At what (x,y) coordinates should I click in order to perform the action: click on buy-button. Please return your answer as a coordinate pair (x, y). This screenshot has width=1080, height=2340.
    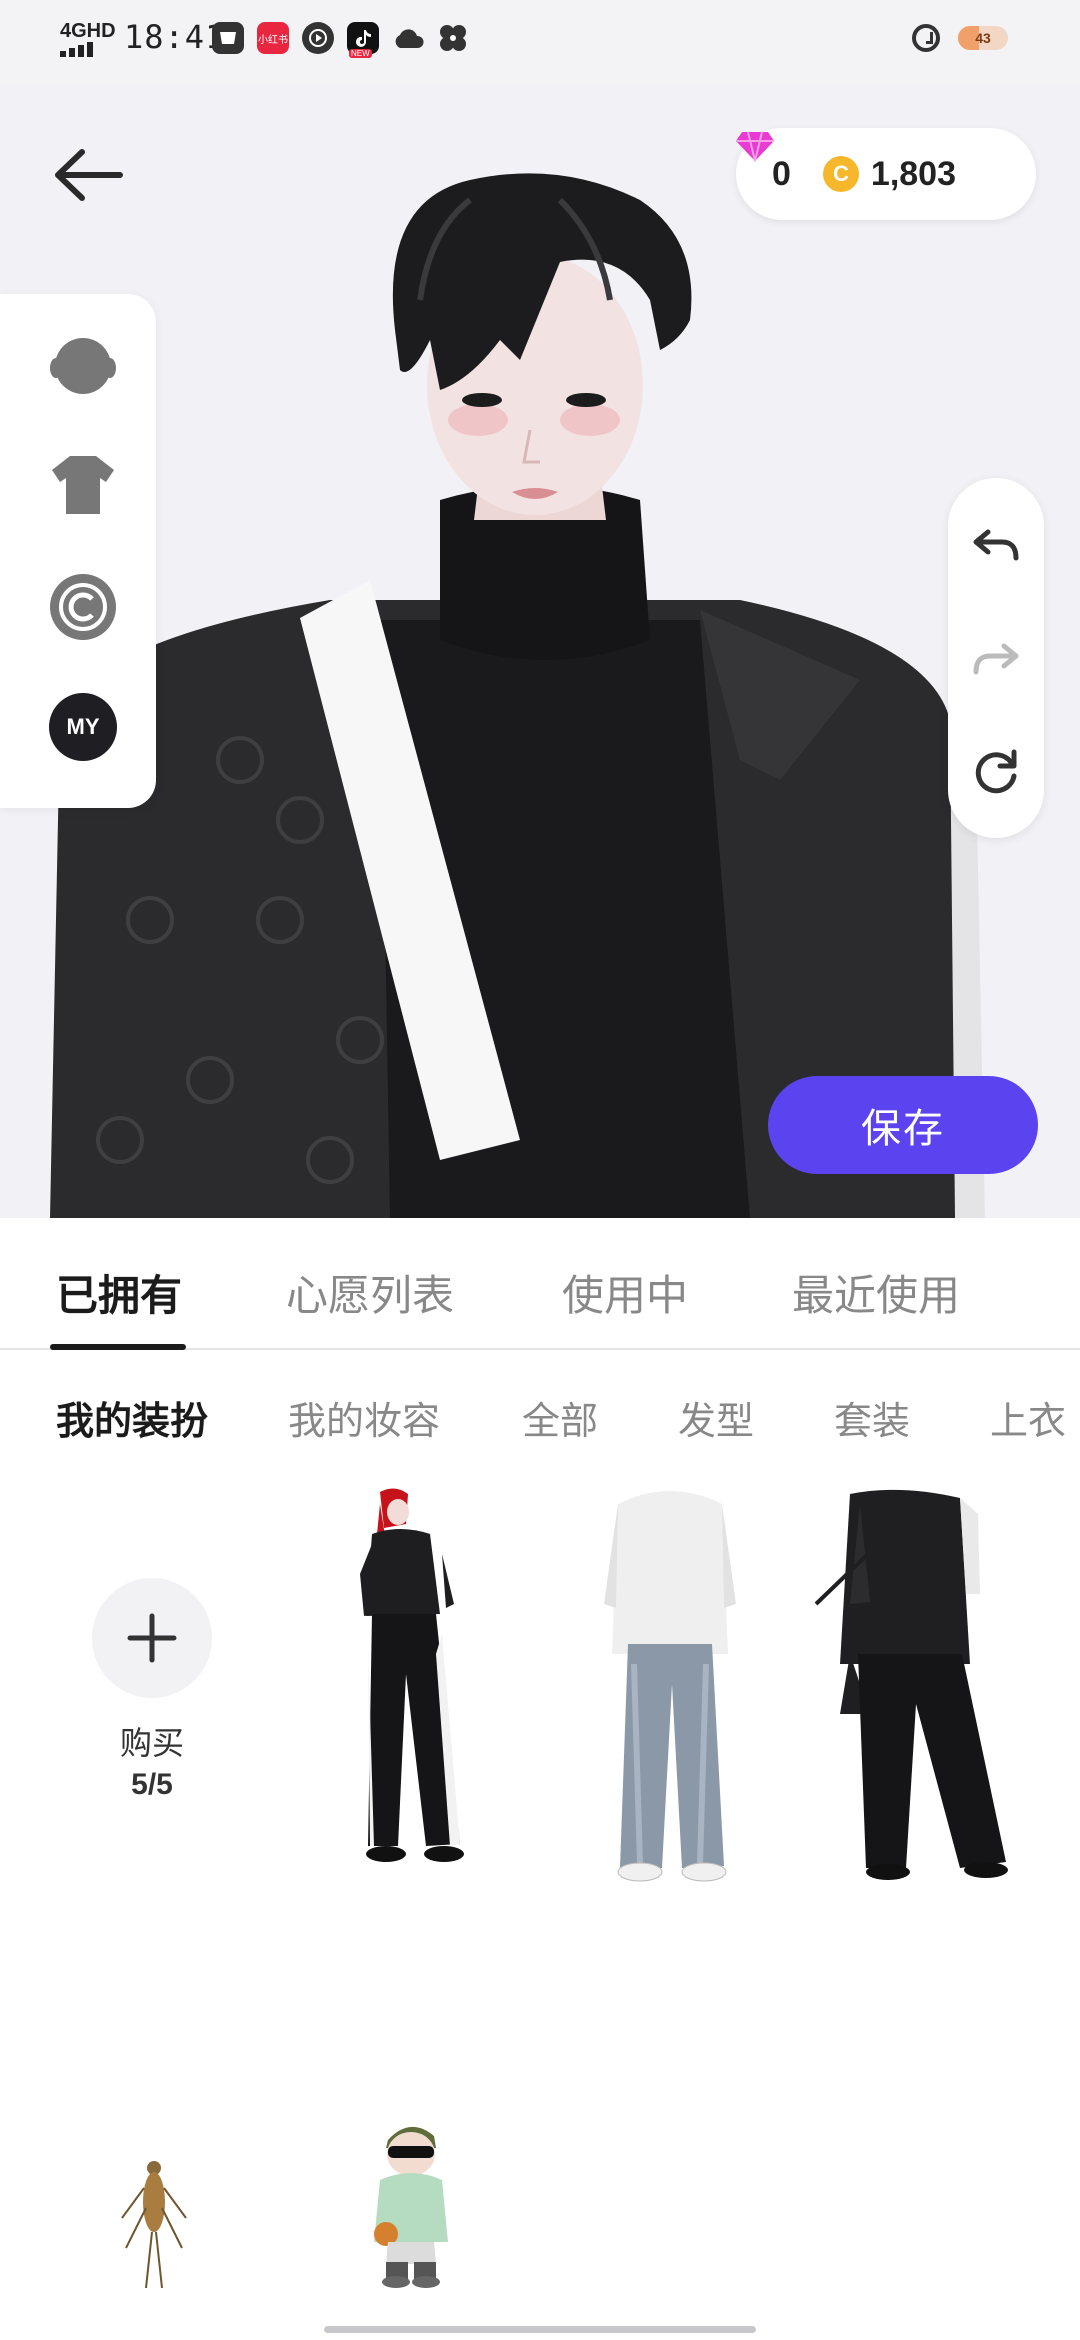
    Looking at the image, I should click on (152, 1638).